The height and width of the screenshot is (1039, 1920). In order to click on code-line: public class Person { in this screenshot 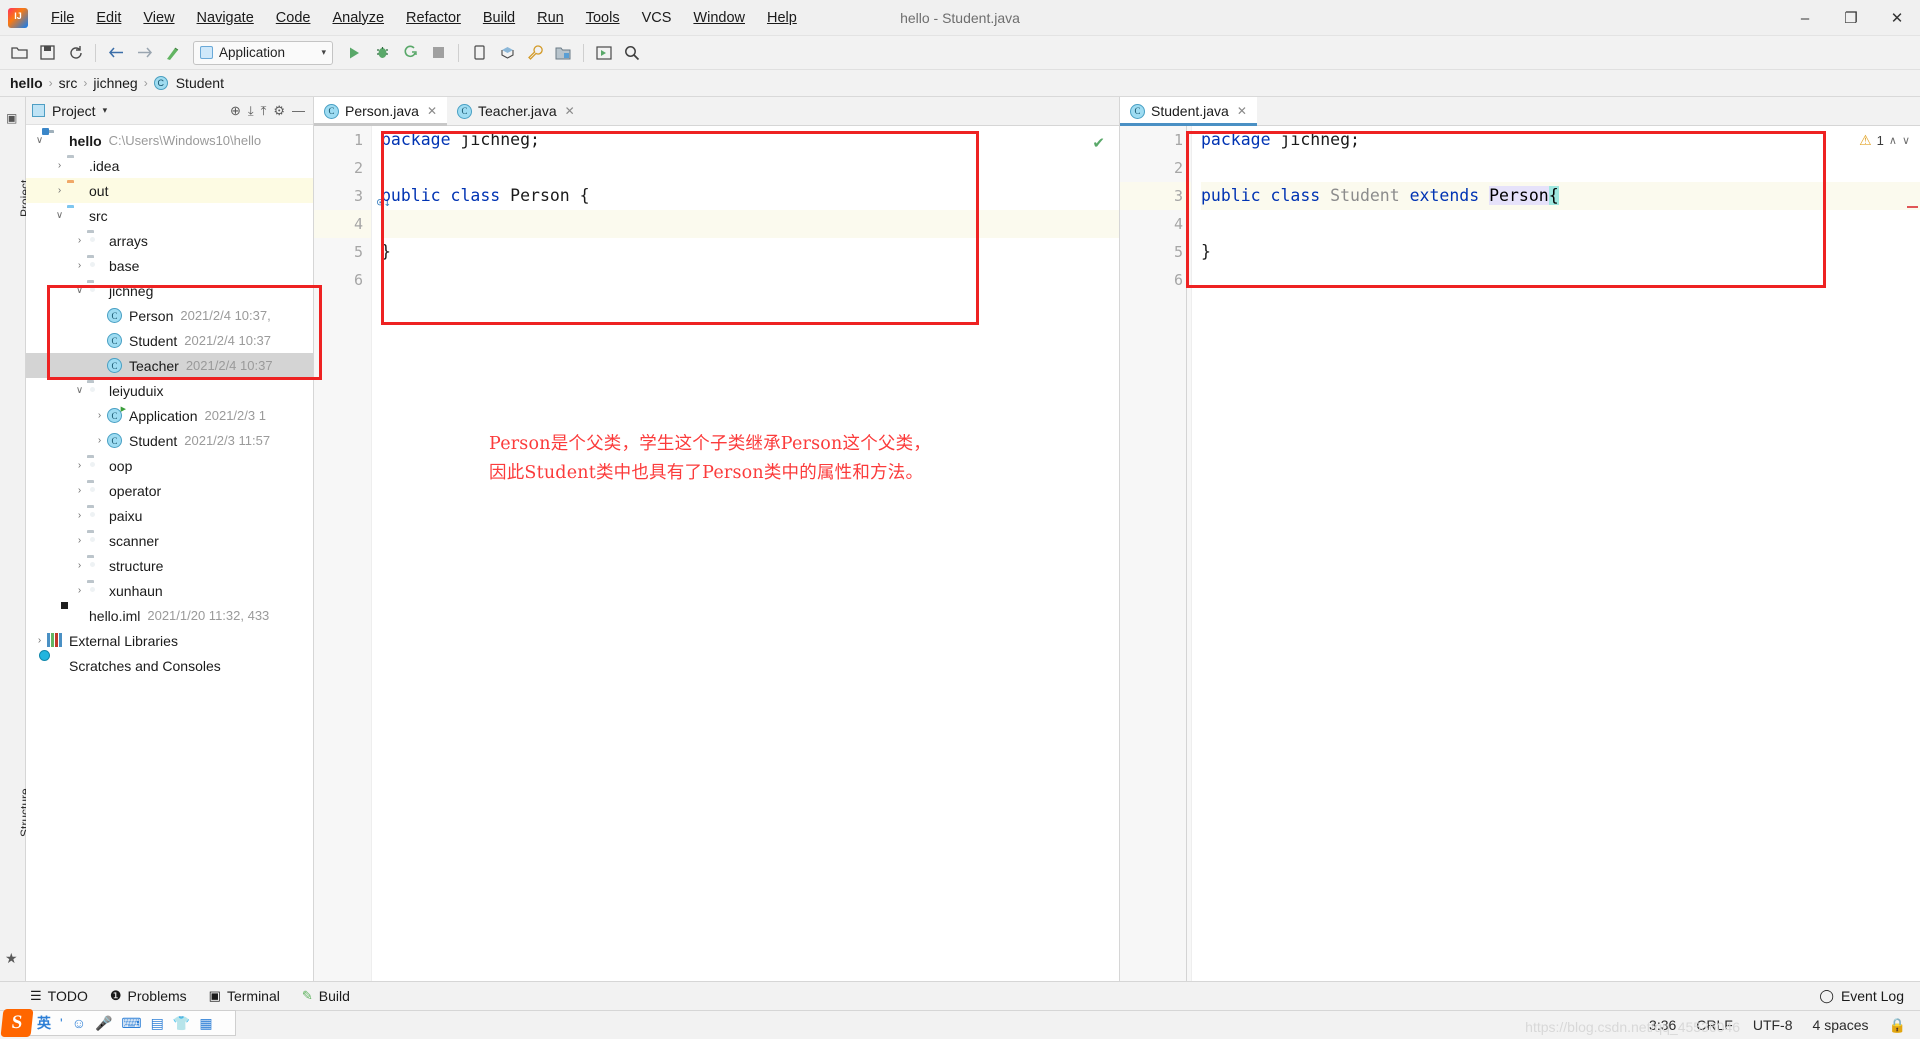, I will do `click(750, 196)`.